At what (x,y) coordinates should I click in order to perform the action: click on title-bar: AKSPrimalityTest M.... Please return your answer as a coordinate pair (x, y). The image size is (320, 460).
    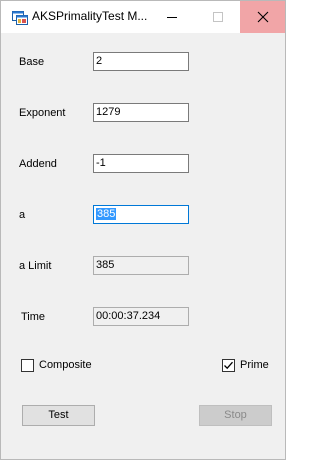
    Looking at the image, I should click on (143, 17).